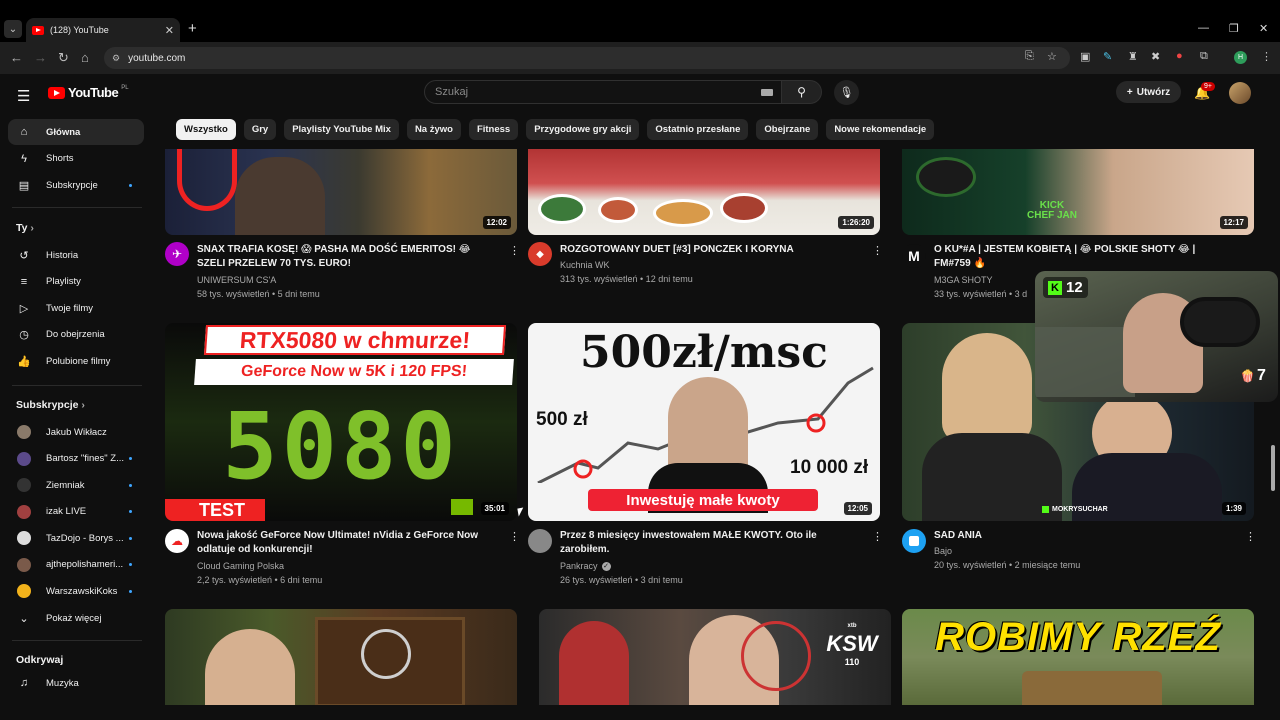 Image resolution: width=1280 pixels, height=720 pixels. What do you see at coordinates (76, 591) in the screenshot?
I see `sidebar-item: WarszawskiKoks` at bounding box center [76, 591].